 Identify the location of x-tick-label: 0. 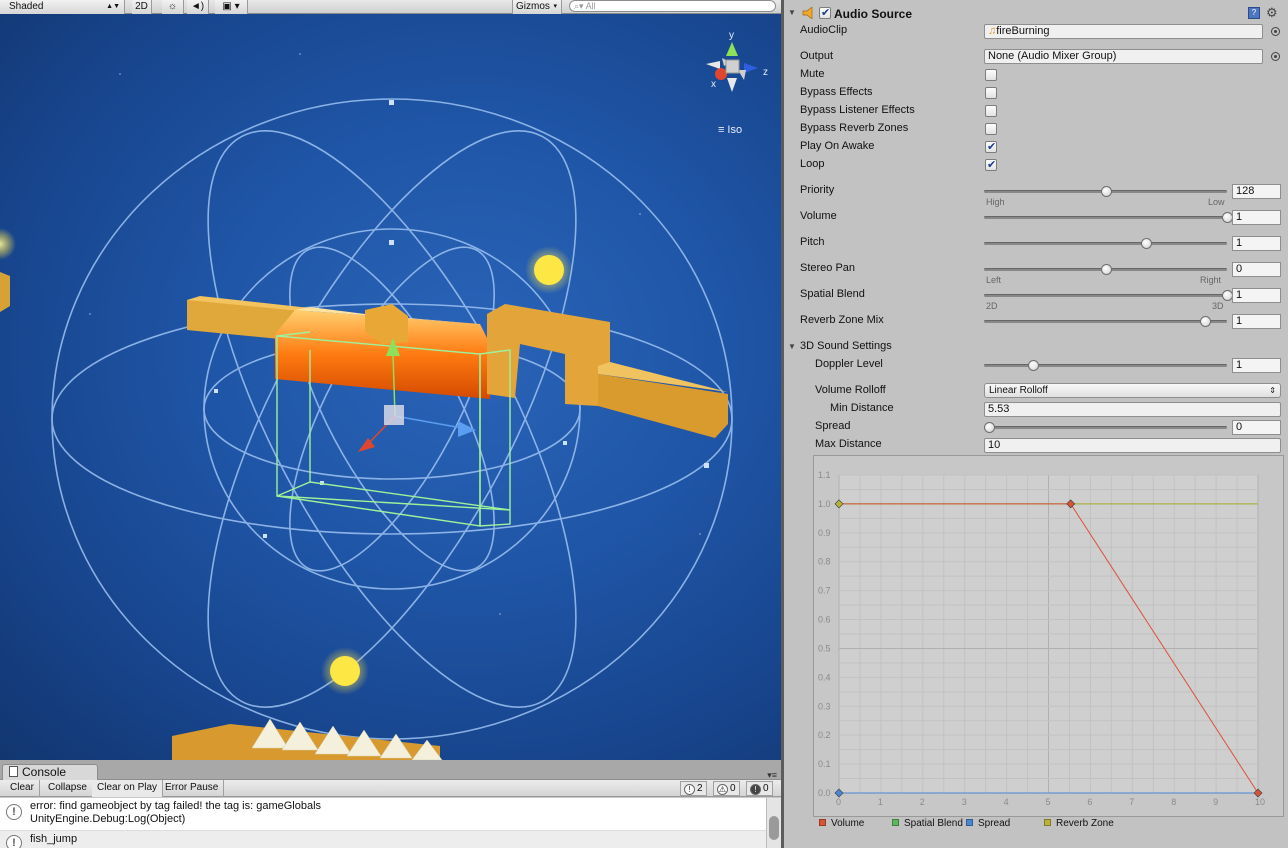
(838, 802).